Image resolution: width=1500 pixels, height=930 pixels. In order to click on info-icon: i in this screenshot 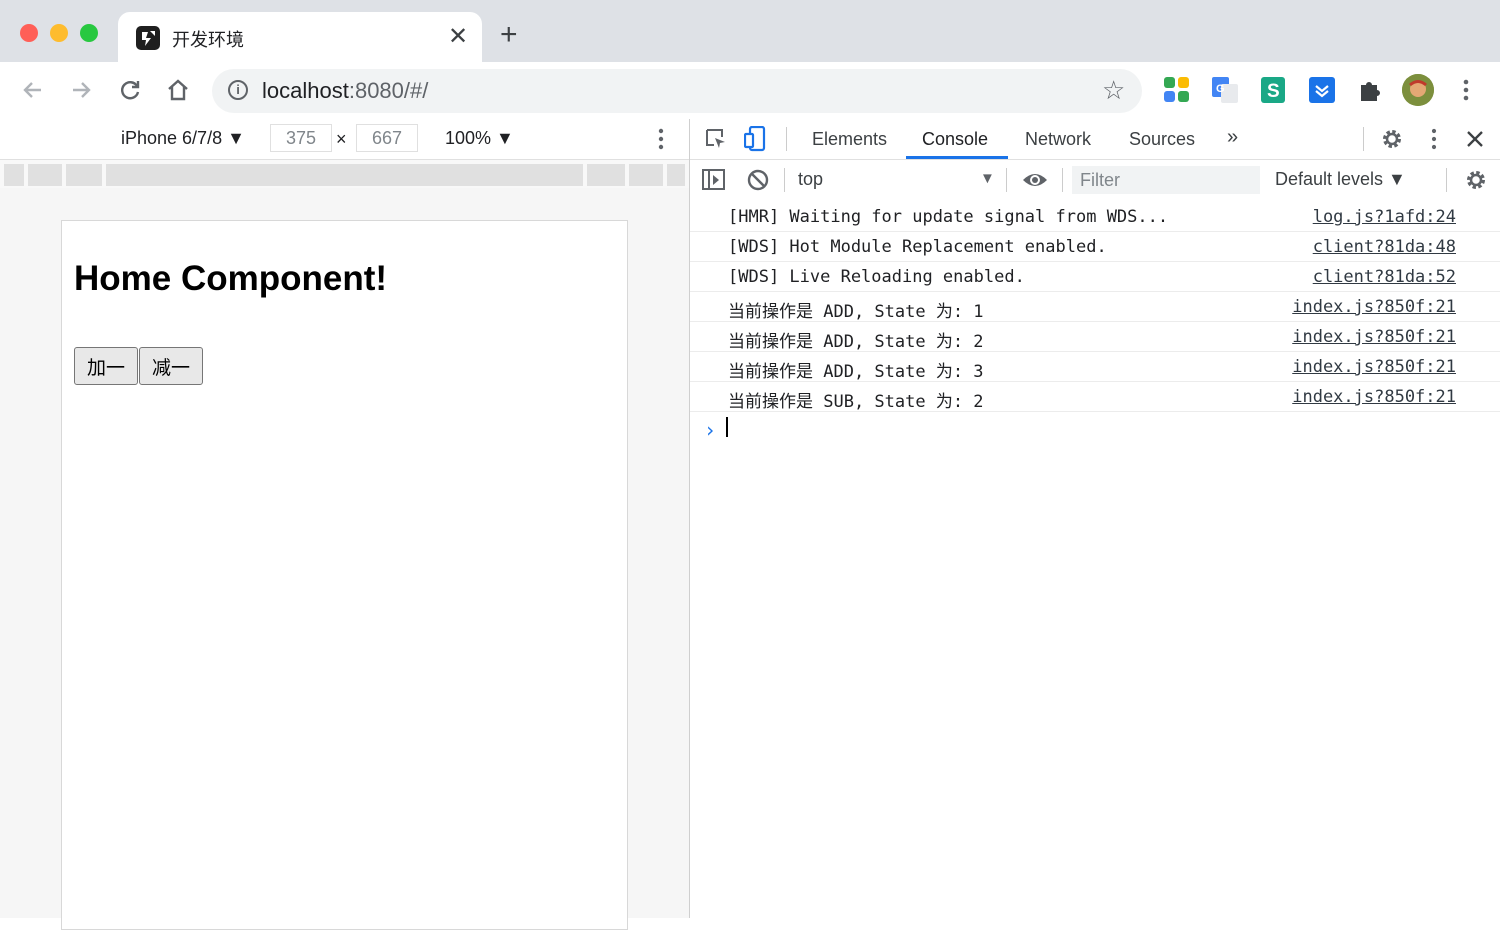, I will do `click(238, 90)`.